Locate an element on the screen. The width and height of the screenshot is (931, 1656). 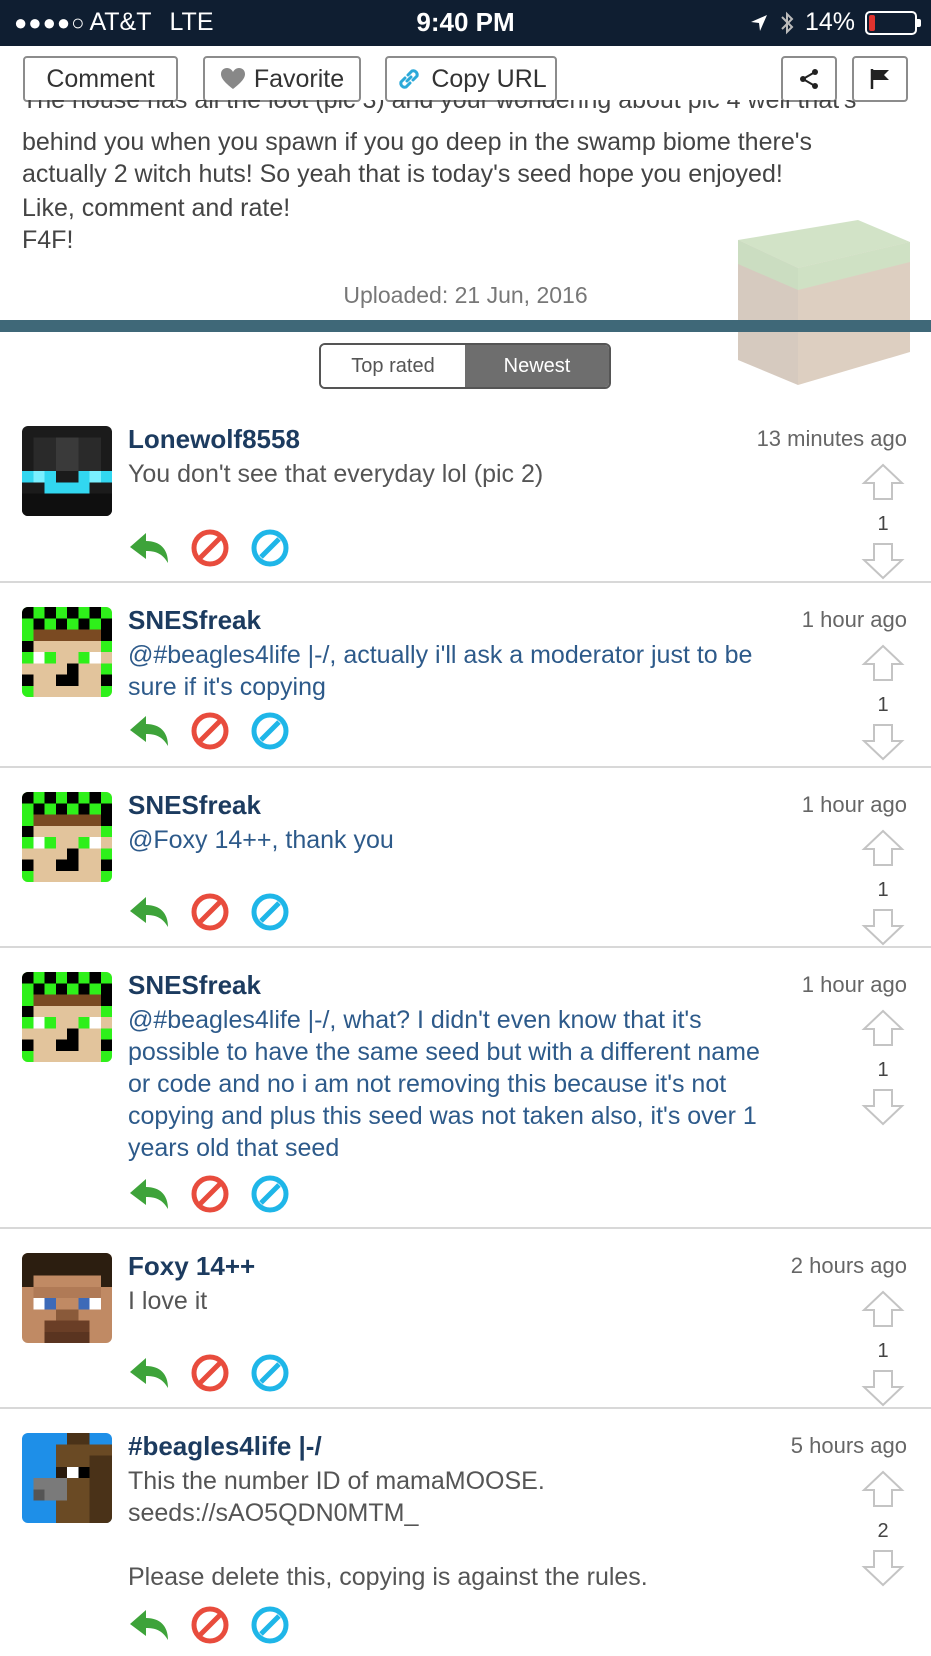
share-icon is located at coordinates (809, 79).